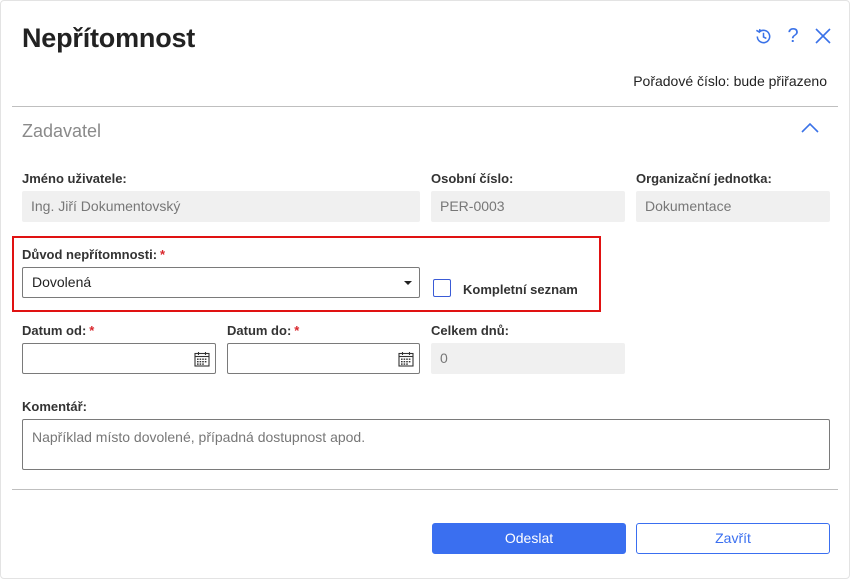 The width and height of the screenshot is (850, 579). What do you see at coordinates (529, 538) in the screenshot?
I see `submit-button: Odeslat` at bounding box center [529, 538].